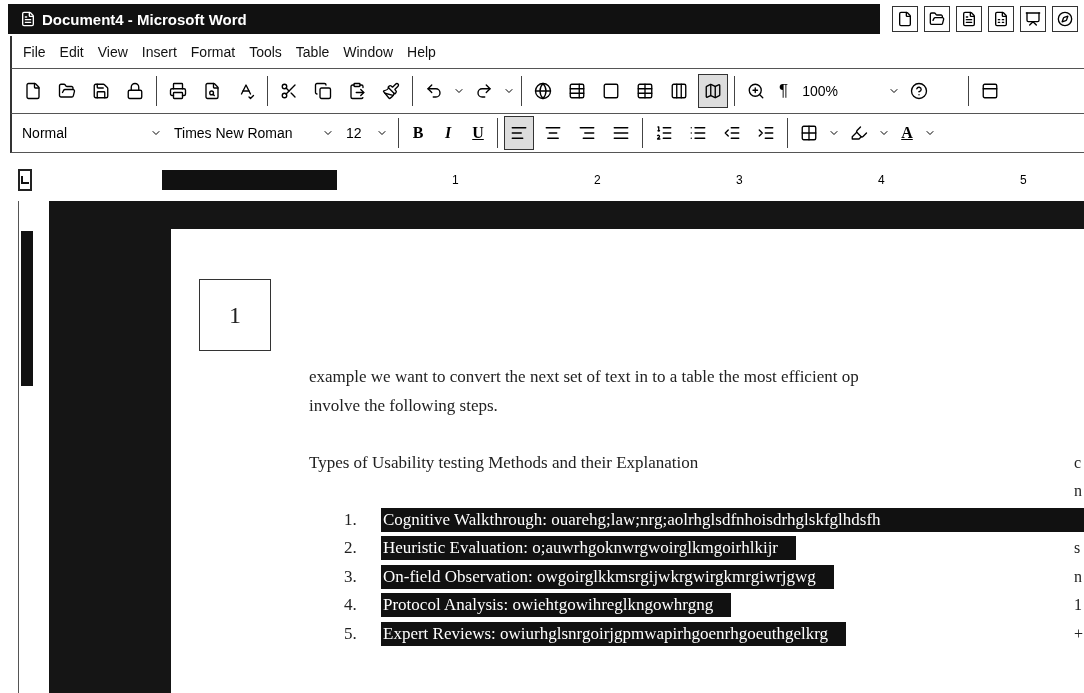 The height and width of the screenshot is (693, 1084). I want to click on text-fragment: 1, so click(1078, 605).